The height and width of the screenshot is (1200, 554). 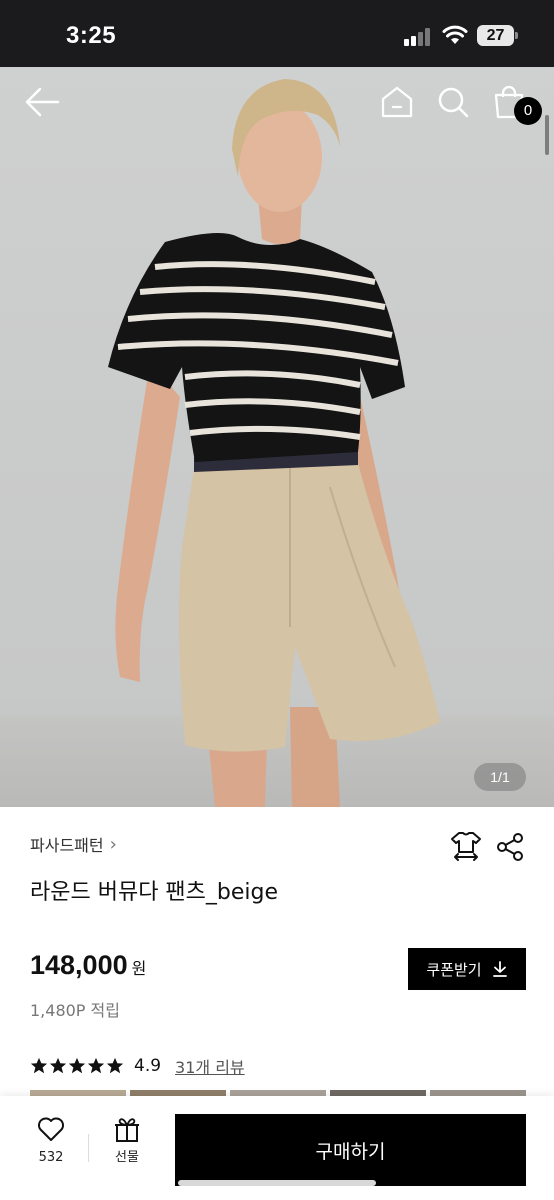 What do you see at coordinates (528, 111) in the screenshot?
I see `cart-count-badge: 0` at bounding box center [528, 111].